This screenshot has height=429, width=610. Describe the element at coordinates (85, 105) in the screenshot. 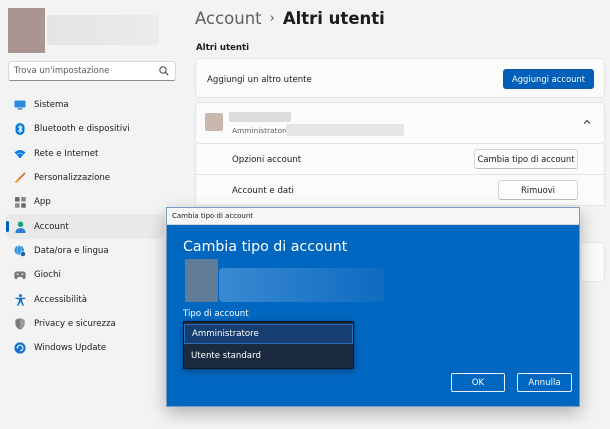

I see `sidebar-item-sistema: Sistema` at that location.